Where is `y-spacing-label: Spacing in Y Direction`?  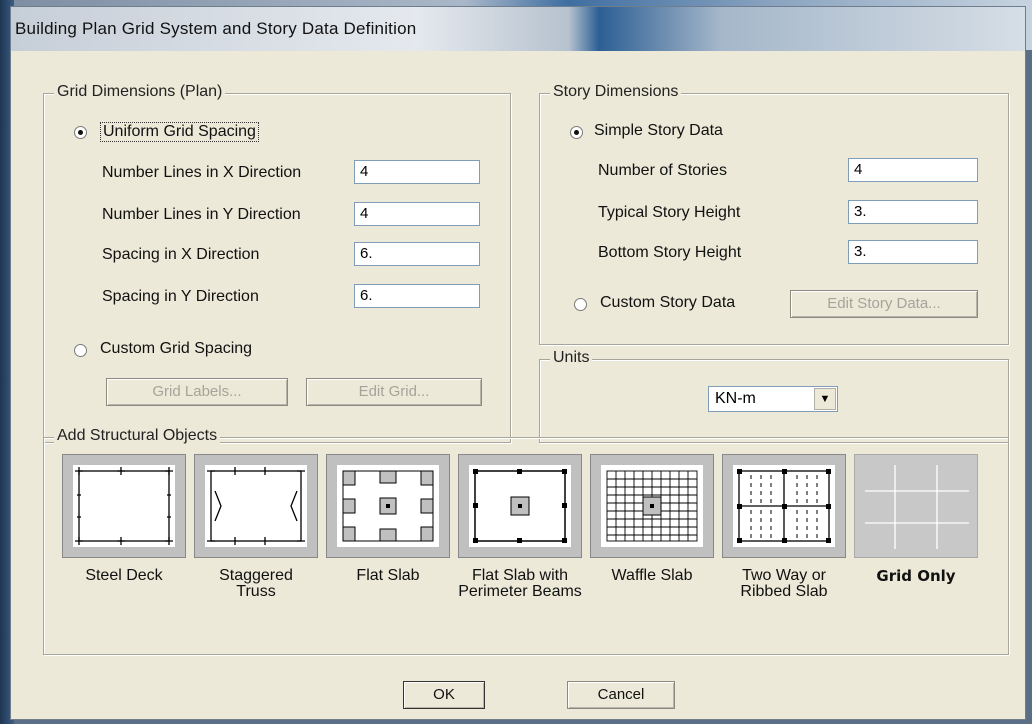 y-spacing-label: Spacing in Y Direction is located at coordinates (180, 296).